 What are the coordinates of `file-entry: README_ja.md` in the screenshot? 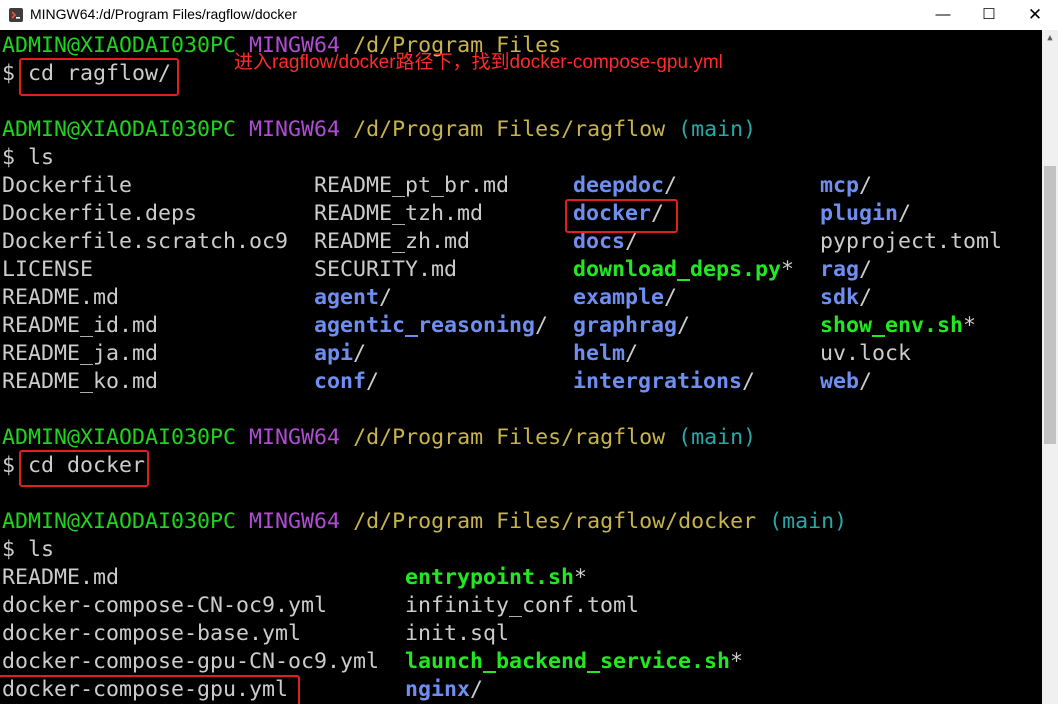 It's located at (80, 354).